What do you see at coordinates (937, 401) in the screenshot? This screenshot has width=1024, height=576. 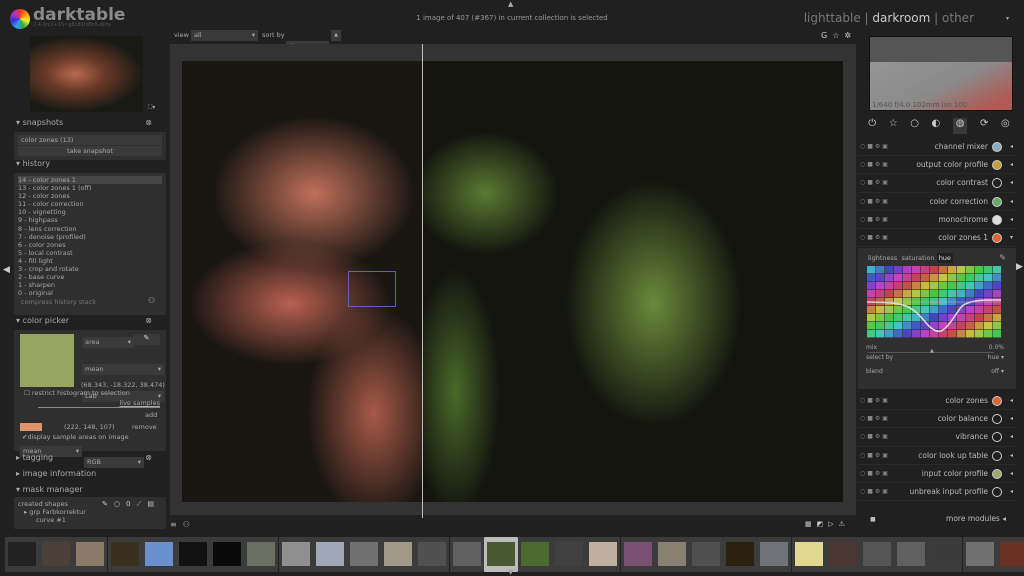 I see `module-row: ○■⚙▣ color zones ◂` at bounding box center [937, 401].